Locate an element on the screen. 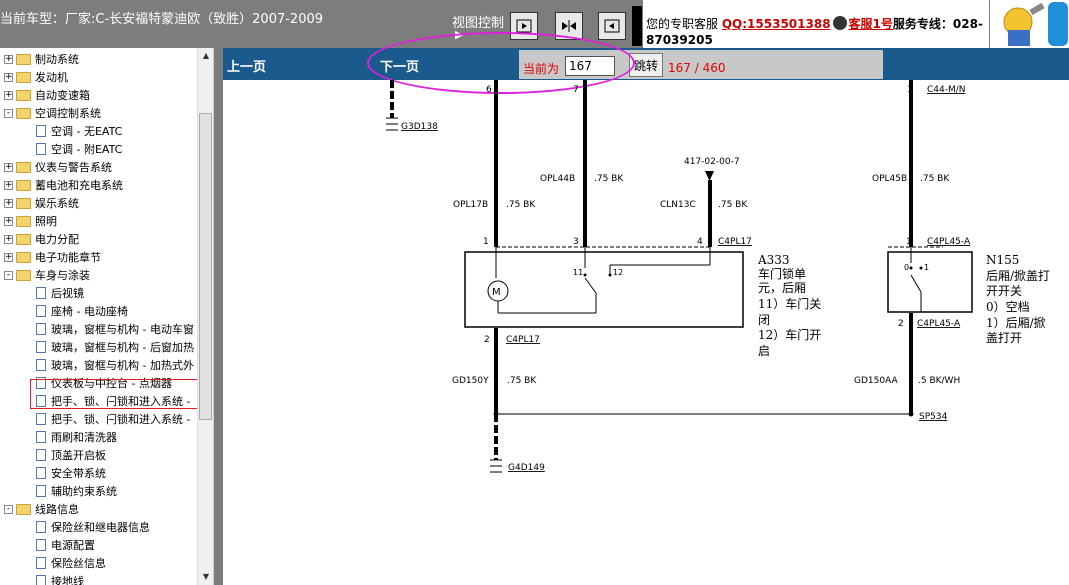 The width and height of the screenshot is (1069, 585). tree-folder: - 空调控制系统 is located at coordinates (52, 113).